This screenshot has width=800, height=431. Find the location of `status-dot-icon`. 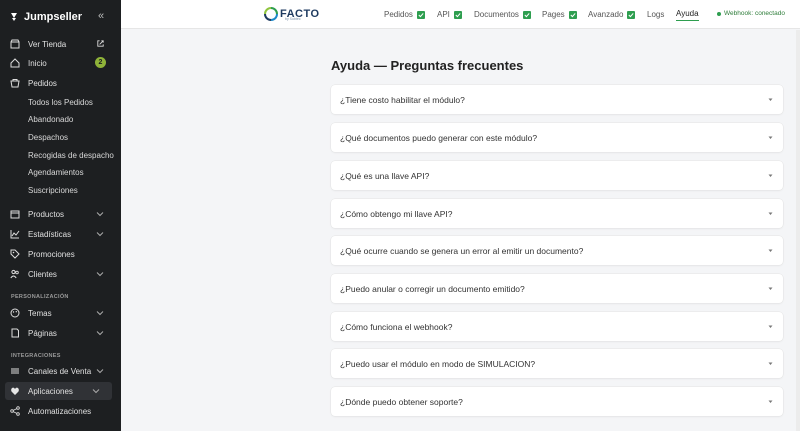

status-dot-icon is located at coordinates (719, 13).